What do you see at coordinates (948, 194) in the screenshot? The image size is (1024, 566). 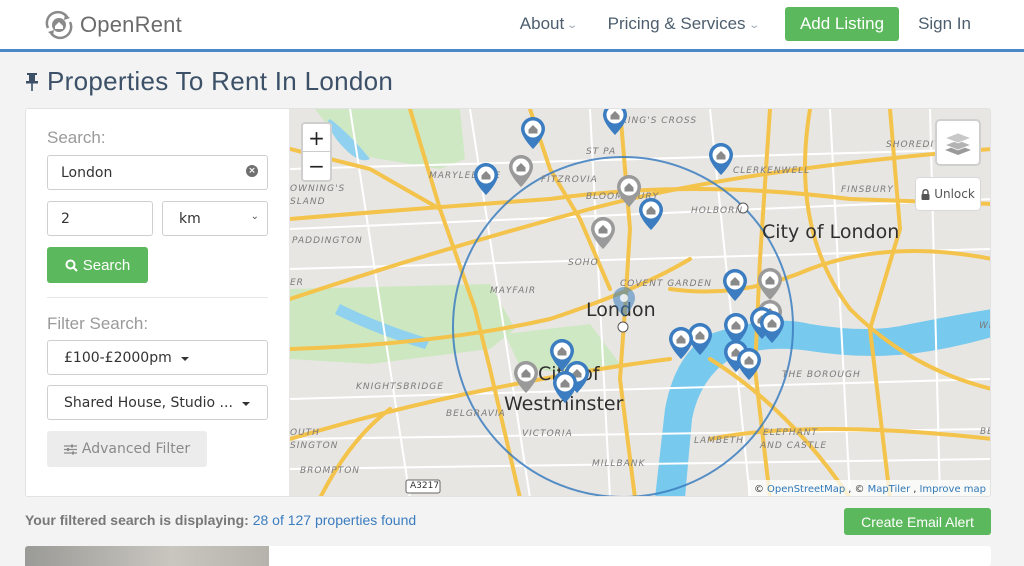 I see `unlock-map-button: Unlock` at bounding box center [948, 194].